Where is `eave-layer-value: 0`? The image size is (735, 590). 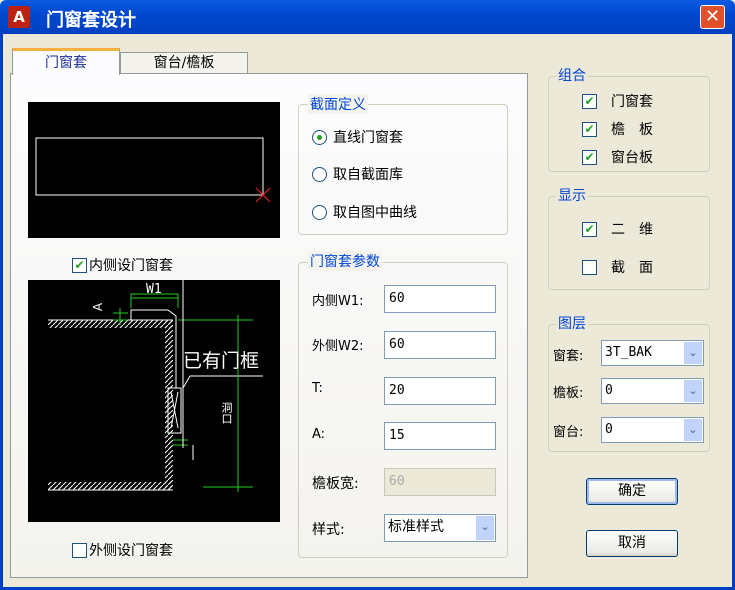 eave-layer-value: 0 is located at coordinates (609, 390).